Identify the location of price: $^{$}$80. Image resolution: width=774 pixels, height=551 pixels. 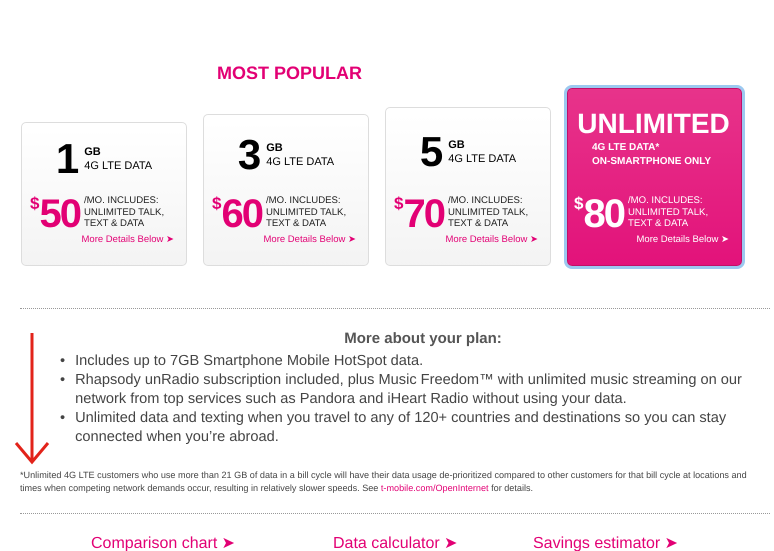
(599, 214).